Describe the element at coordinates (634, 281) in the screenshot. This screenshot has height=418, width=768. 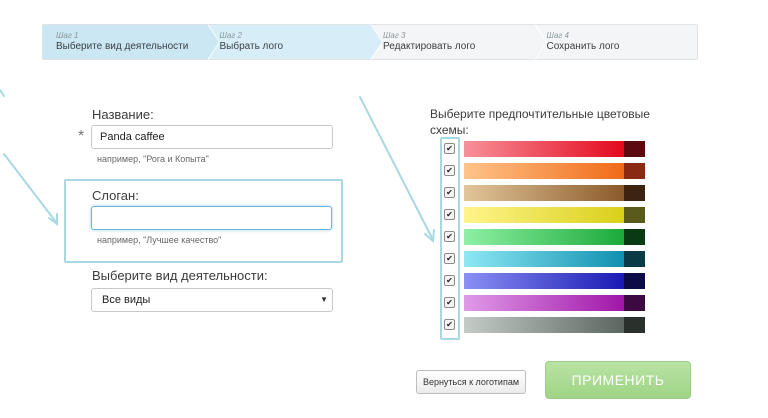
I see `color-dark-swatch-blue` at that location.